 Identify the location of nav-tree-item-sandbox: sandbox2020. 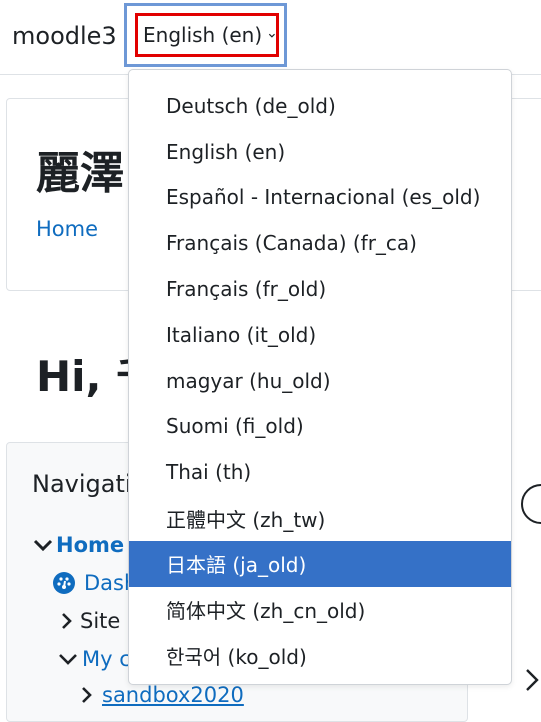
(162, 695).